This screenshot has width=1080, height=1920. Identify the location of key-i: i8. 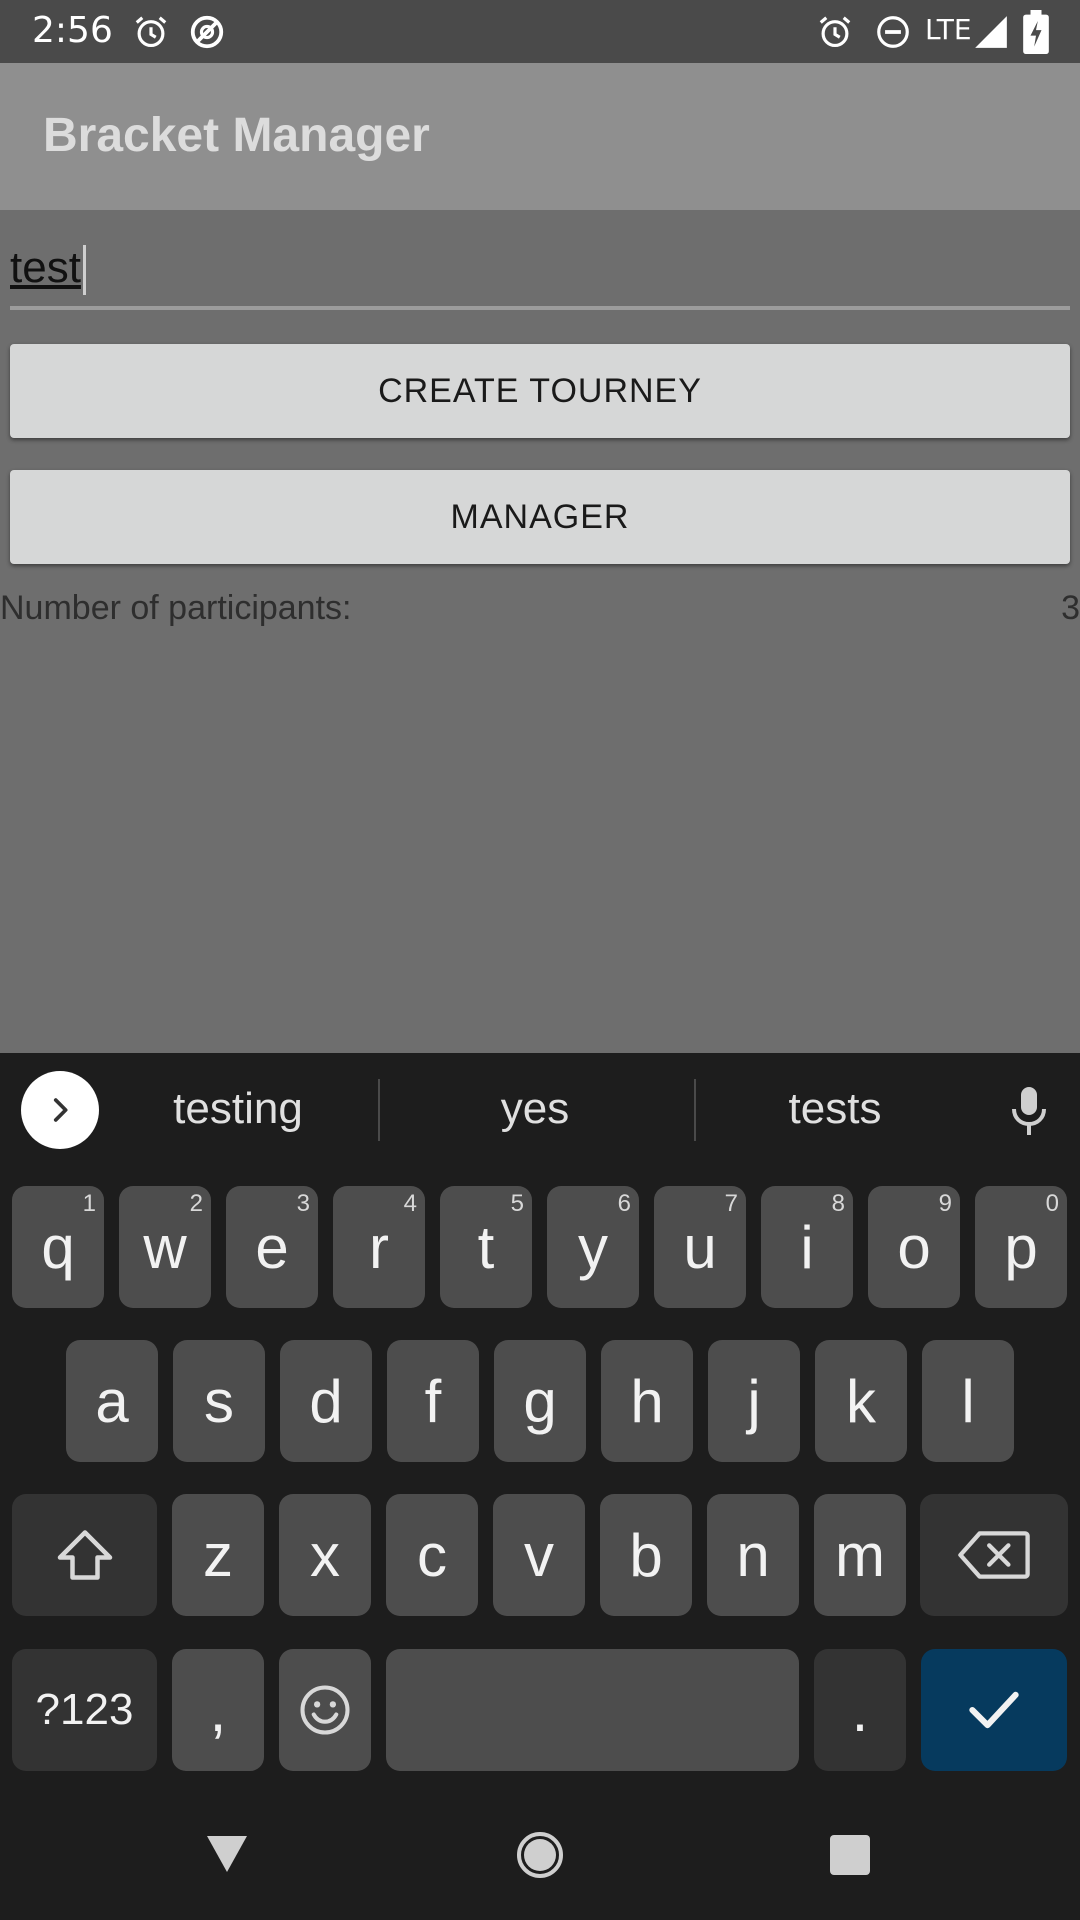
(807, 1247).